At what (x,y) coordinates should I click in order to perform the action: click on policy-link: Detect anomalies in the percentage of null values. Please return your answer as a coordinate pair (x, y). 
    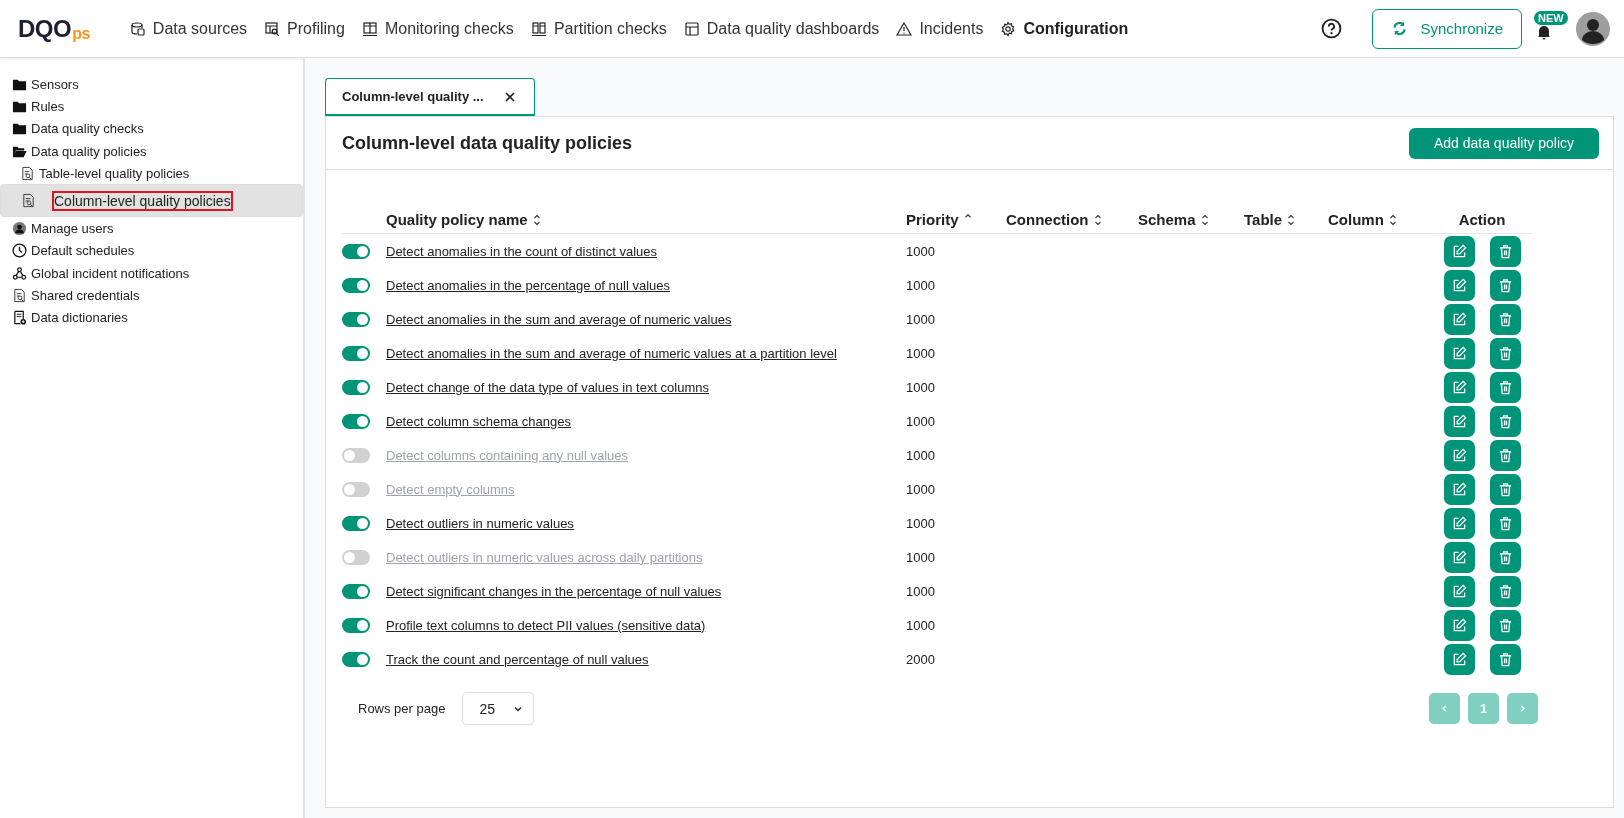
    Looking at the image, I should click on (528, 285).